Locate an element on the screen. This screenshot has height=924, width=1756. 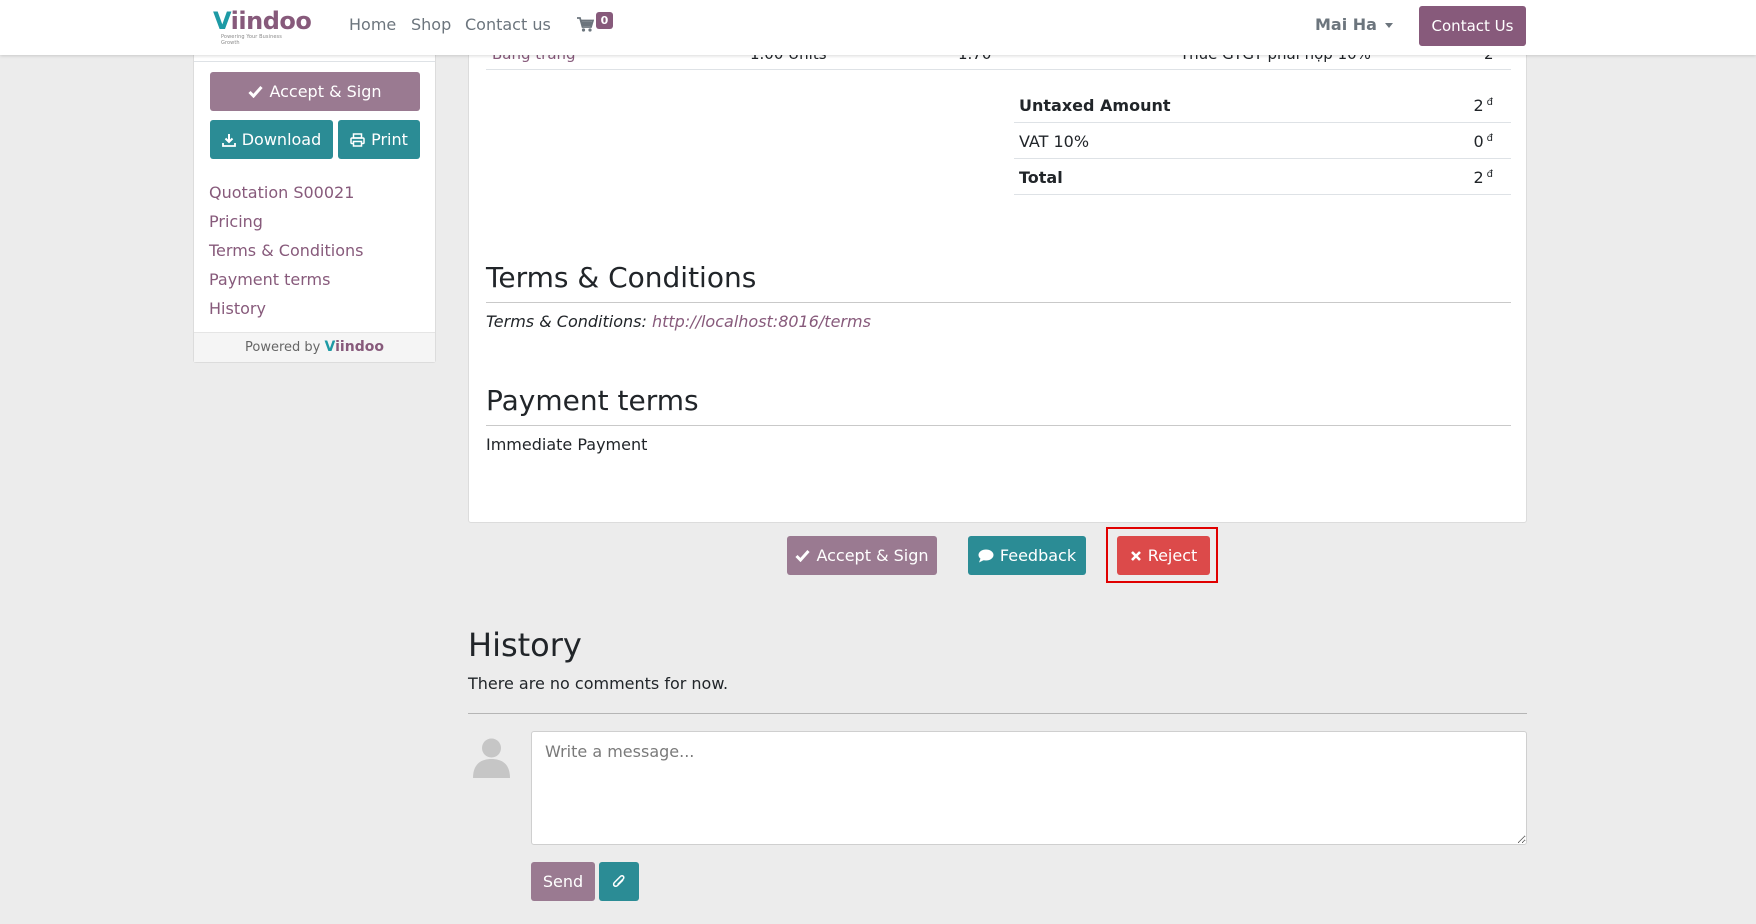
comment-icon is located at coordinates (986, 555).